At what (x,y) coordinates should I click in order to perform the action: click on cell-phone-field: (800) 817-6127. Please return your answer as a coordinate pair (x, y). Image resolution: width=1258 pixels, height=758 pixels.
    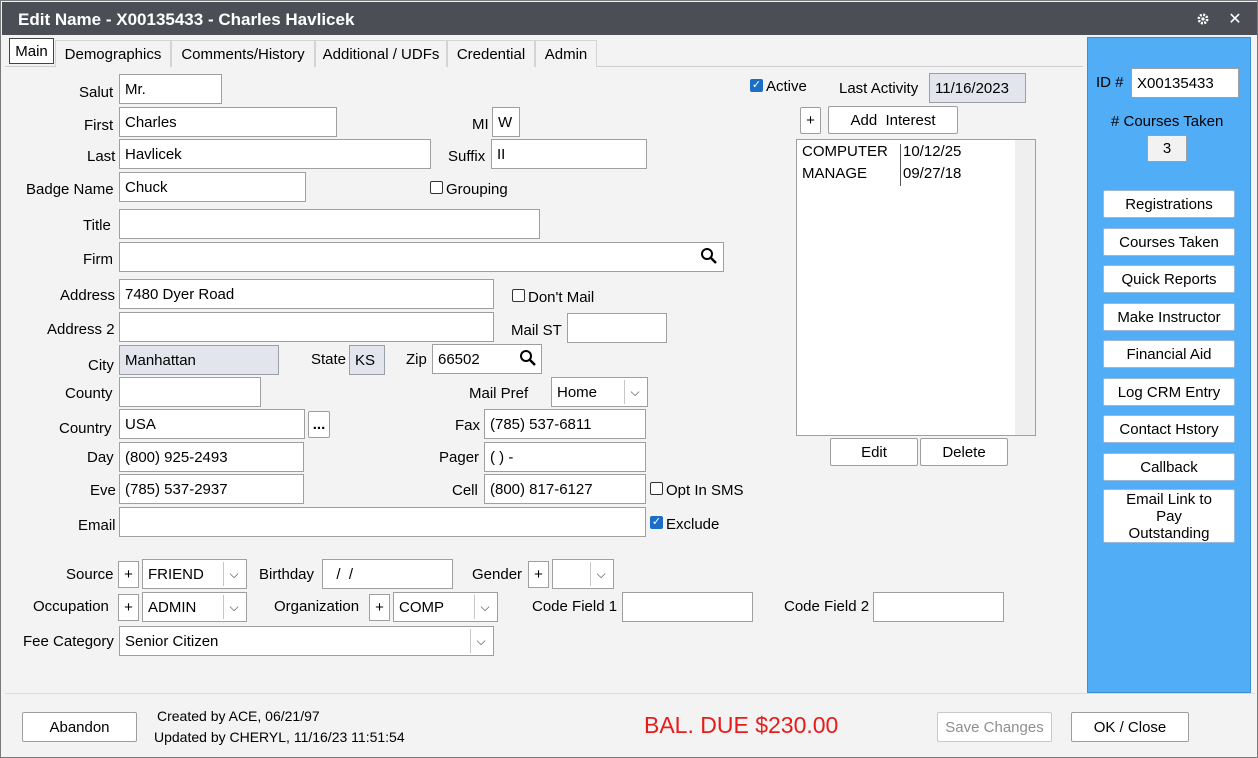
    Looking at the image, I should click on (565, 489).